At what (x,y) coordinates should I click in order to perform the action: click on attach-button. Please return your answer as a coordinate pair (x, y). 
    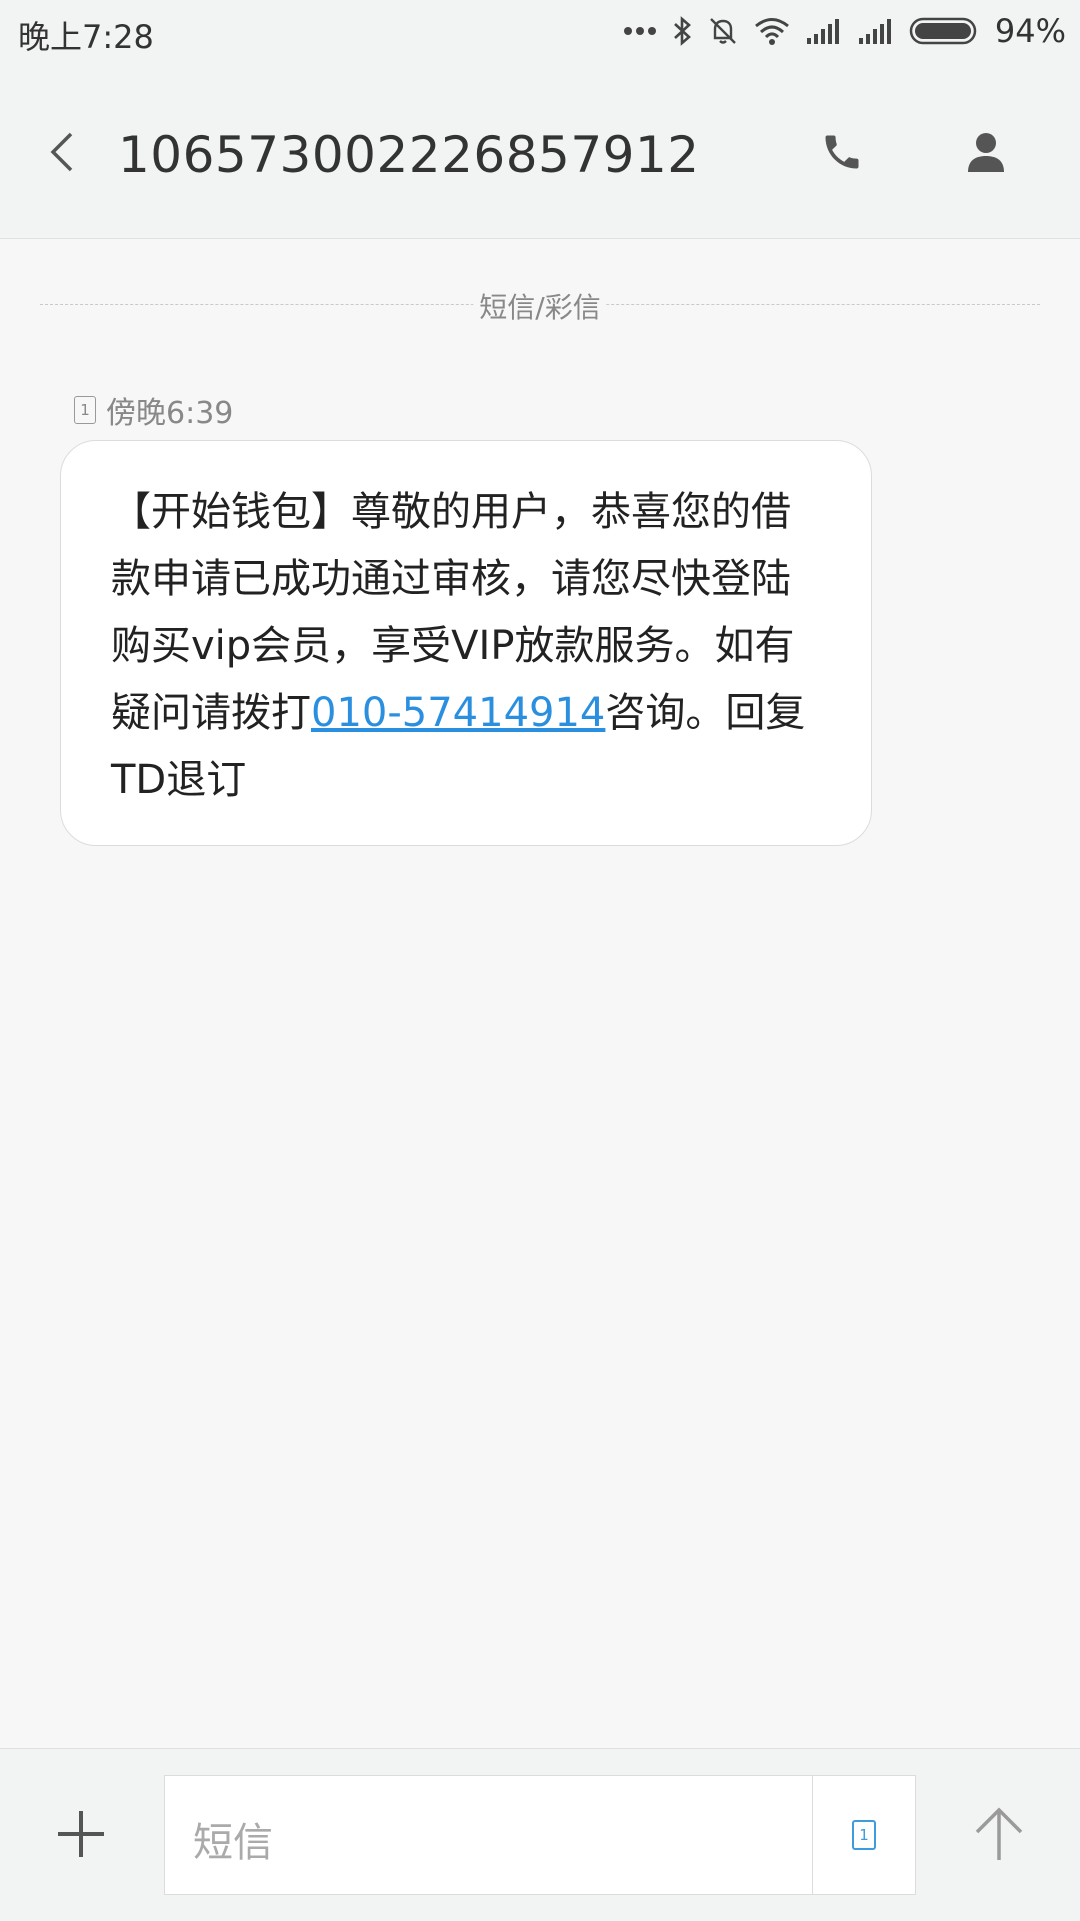
    Looking at the image, I should click on (81, 1836).